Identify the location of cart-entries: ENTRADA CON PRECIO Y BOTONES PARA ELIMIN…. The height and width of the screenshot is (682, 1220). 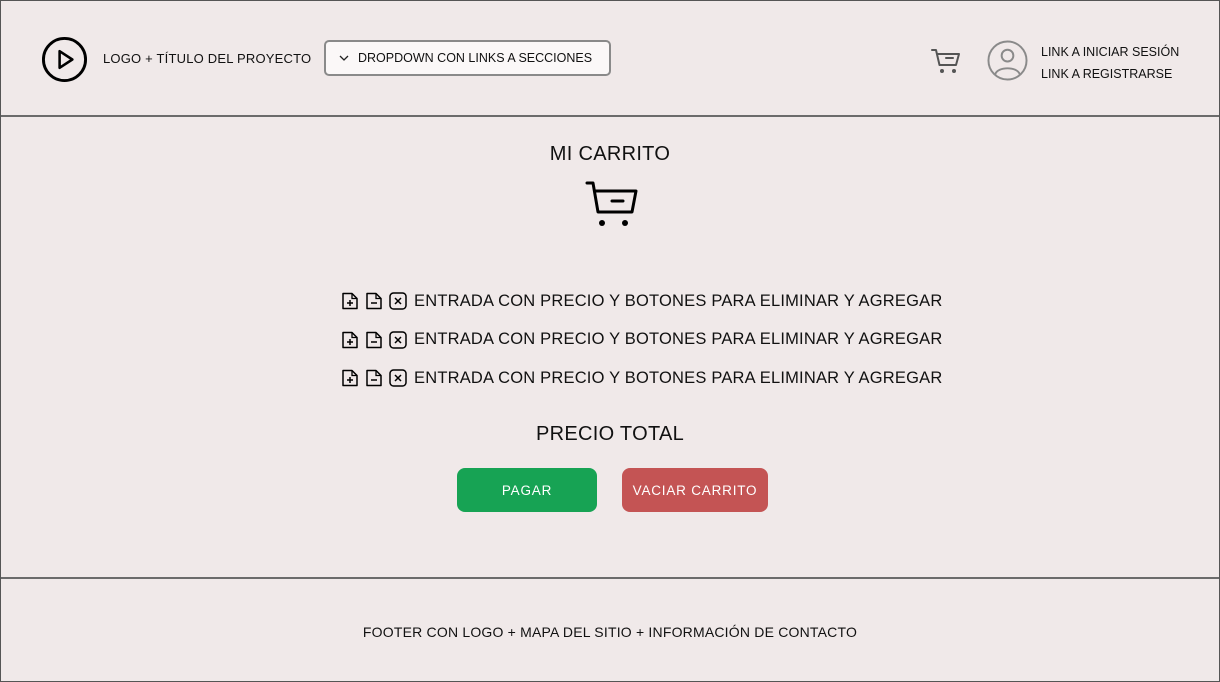
(641, 340).